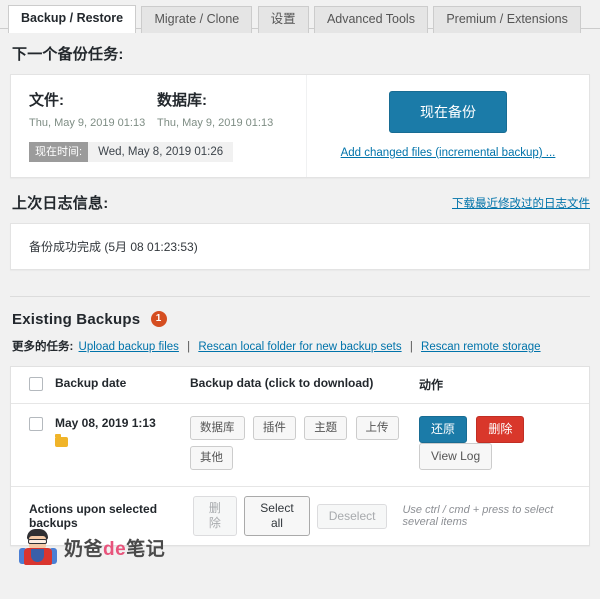 The image size is (600, 599). Describe the element at coordinates (443, 429) in the screenshot. I see `restore-button: 还原` at that location.